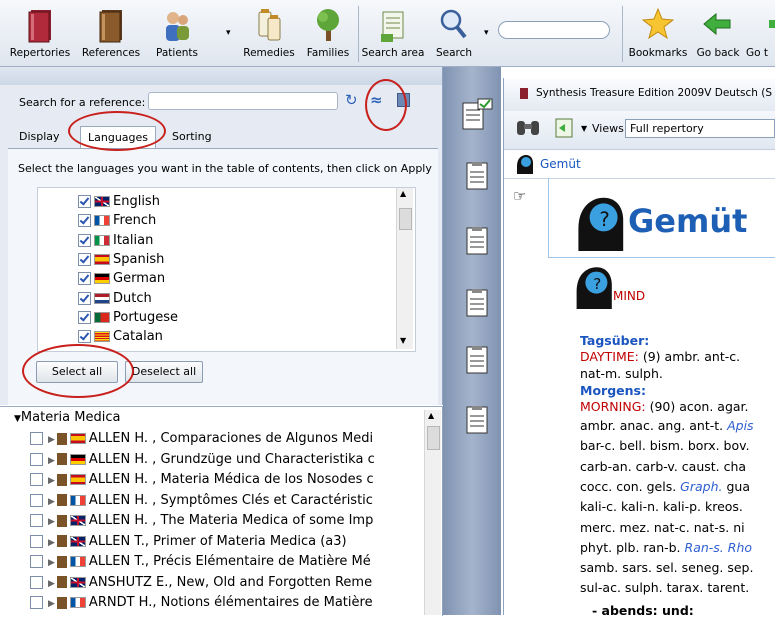  Describe the element at coordinates (584, 128) in the screenshot. I see `views-dropdown-arrow-icon: ▼` at that location.